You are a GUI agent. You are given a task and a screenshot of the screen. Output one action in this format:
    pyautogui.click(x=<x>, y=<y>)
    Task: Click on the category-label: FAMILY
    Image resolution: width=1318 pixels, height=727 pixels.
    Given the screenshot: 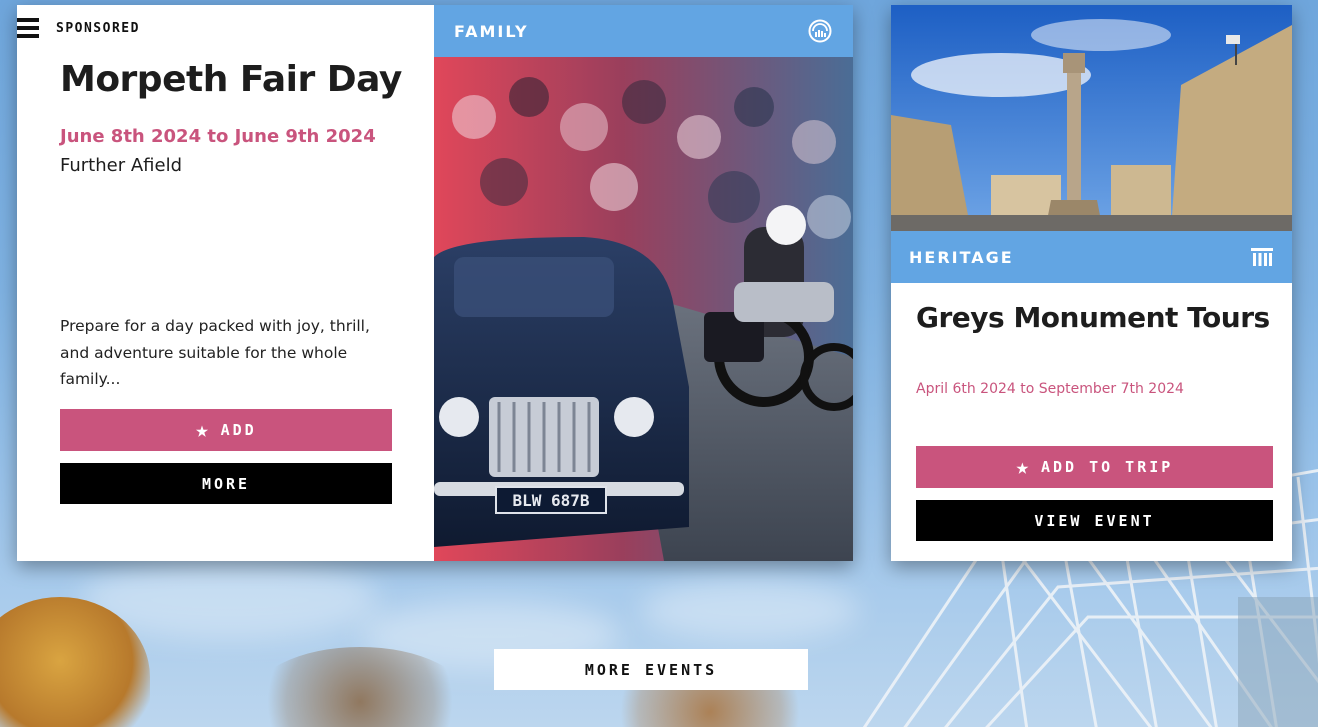 What is the action you would take?
    pyautogui.click(x=491, y=31)
    